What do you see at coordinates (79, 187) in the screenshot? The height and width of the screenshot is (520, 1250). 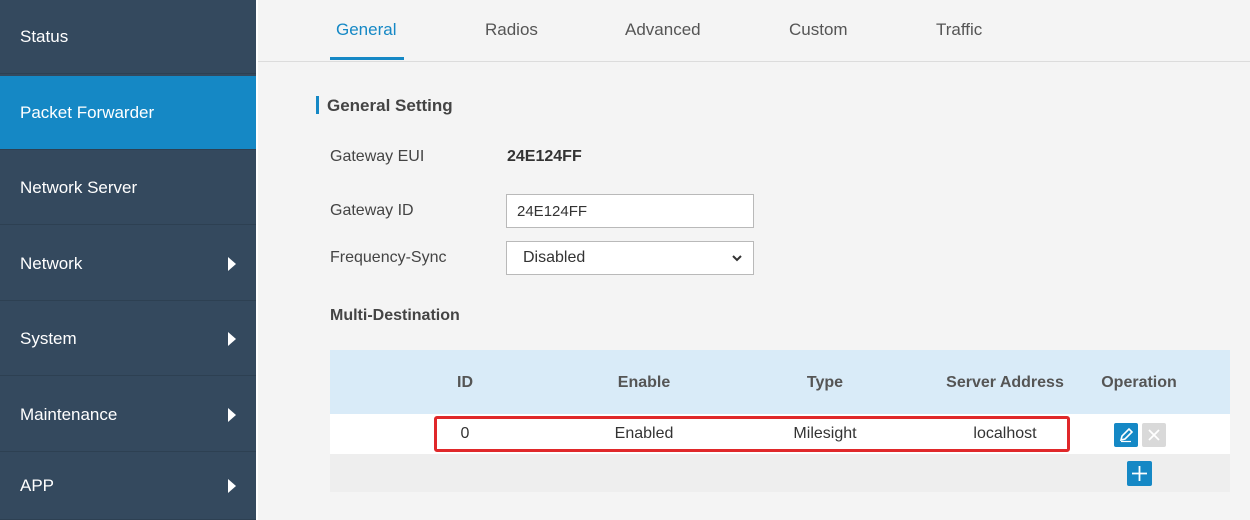 I see `sidebar-item-label: Network Server` at bounding box center [79, 187].